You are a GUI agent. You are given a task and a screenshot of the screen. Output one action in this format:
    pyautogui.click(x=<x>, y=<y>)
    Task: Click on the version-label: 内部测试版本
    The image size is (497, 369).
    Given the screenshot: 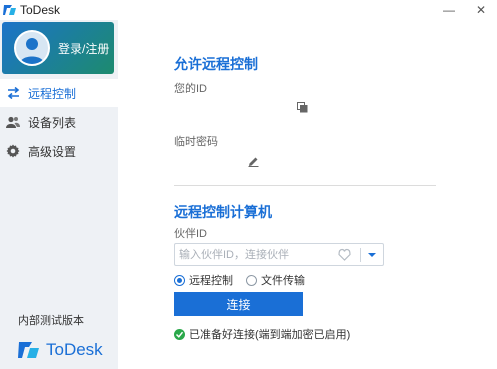 What is the action you would take?
    pyautogui.click(x=51, y=321)
    